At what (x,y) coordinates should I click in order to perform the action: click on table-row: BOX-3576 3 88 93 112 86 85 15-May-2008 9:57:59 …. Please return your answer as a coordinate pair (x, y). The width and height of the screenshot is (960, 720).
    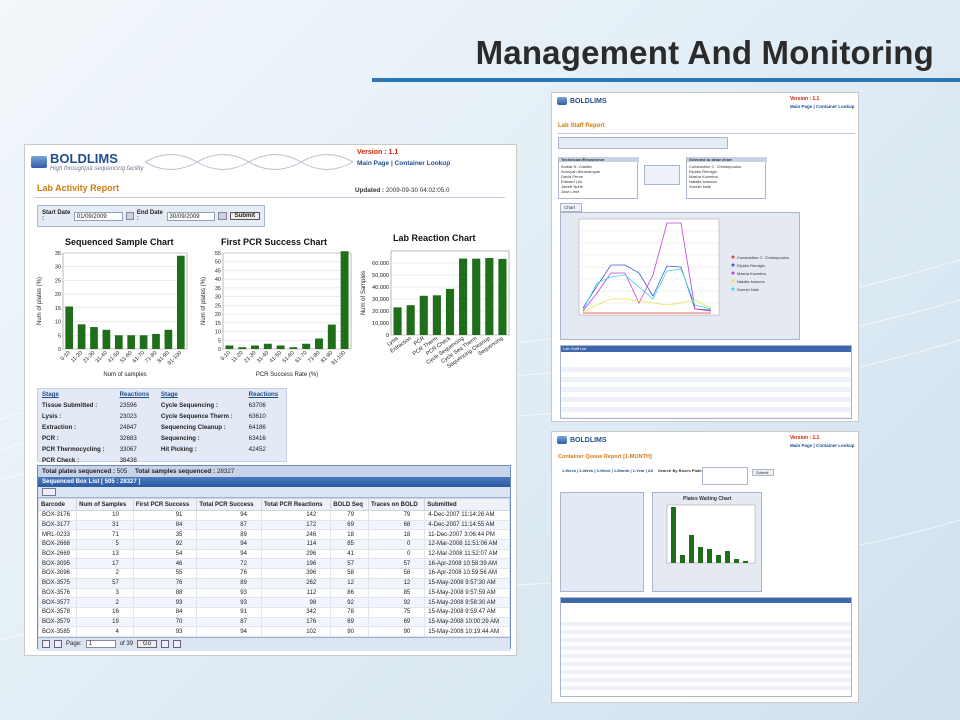
    Looking at the image, I should click on (273, 593).